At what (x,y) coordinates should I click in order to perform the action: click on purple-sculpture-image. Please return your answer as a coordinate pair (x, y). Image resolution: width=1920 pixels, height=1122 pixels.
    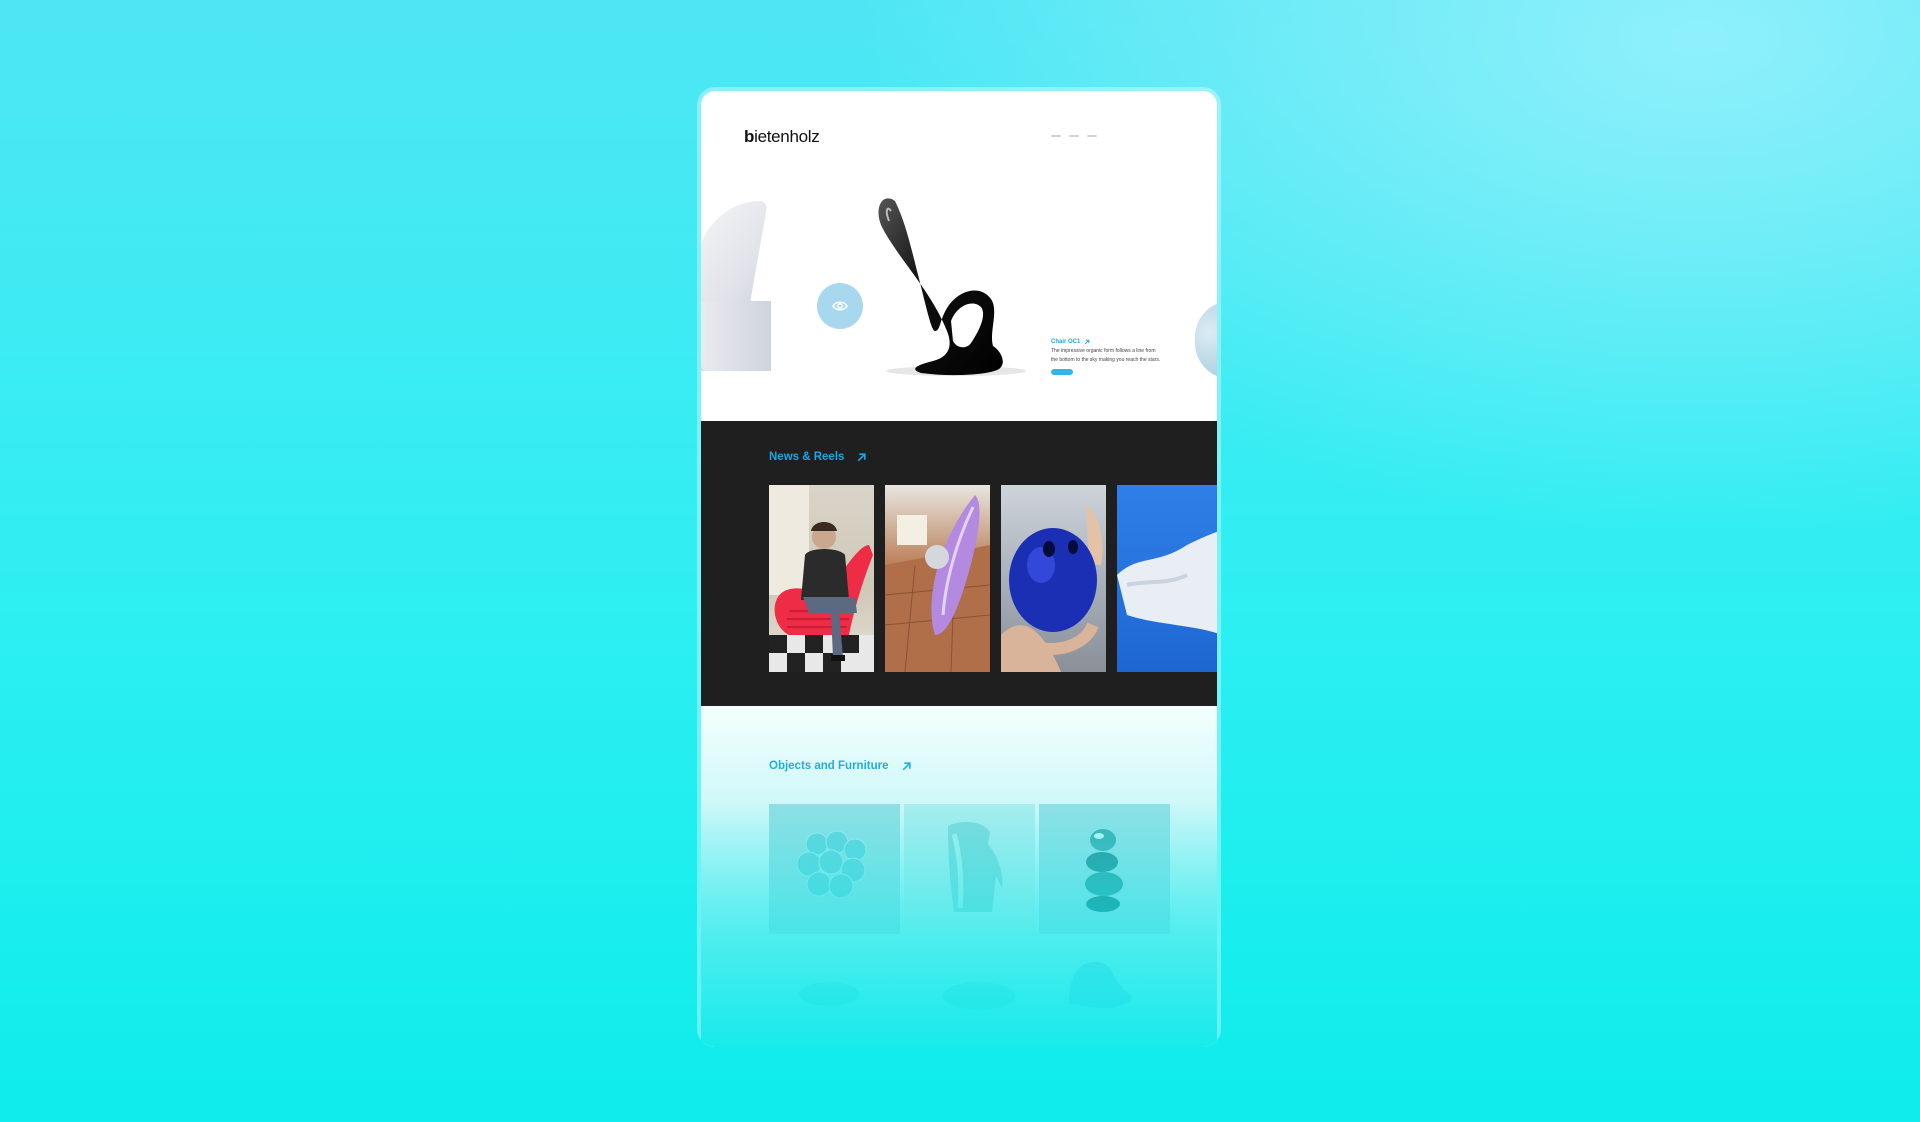
    Looking at the image, I should click on (937, 583).